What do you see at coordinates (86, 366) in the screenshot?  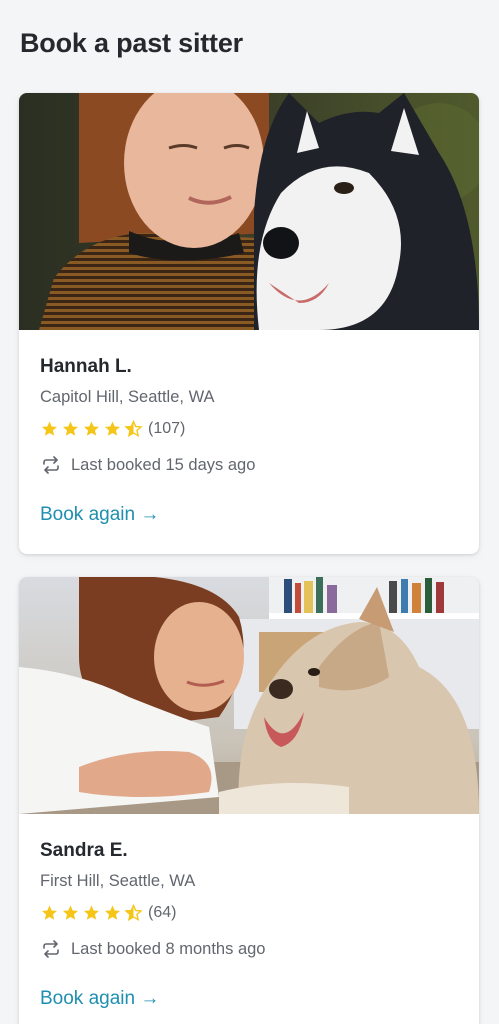 I see `sitter-name: Hannah L.` at bounding box center [86, 366].